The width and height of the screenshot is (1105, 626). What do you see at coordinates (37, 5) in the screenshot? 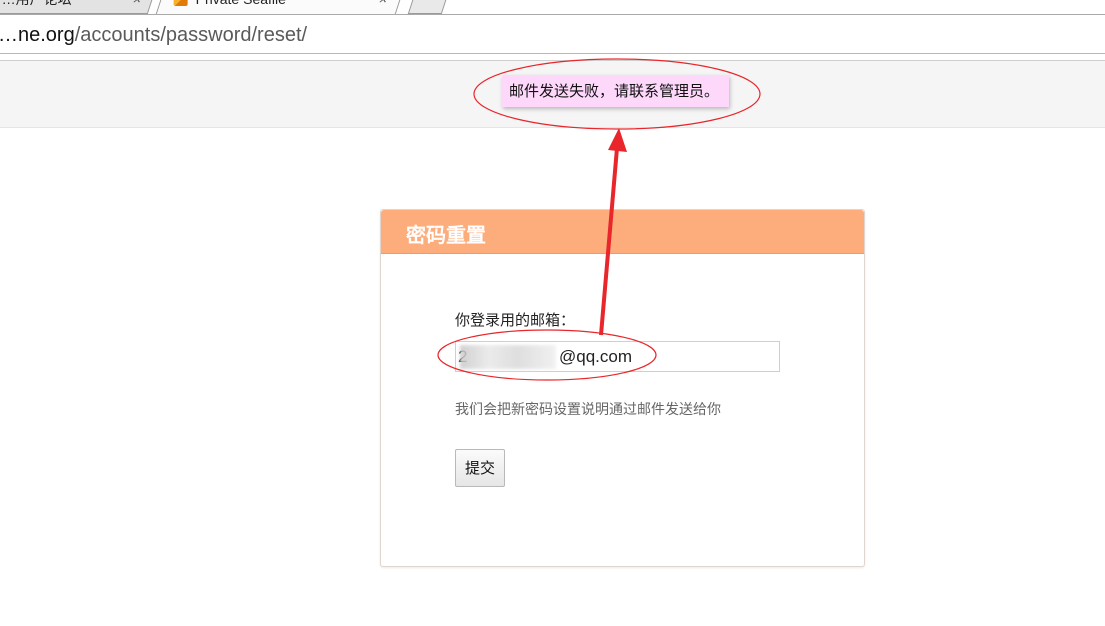
I see `tab-label: …用户论坛` at bounding box center [37, 5].